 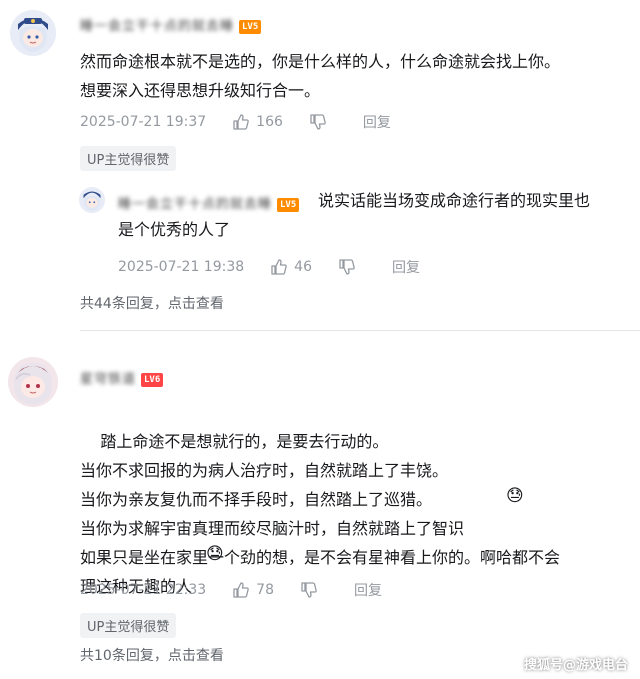 I want to click on level-badge: LV6, so click(x=152, y=379).